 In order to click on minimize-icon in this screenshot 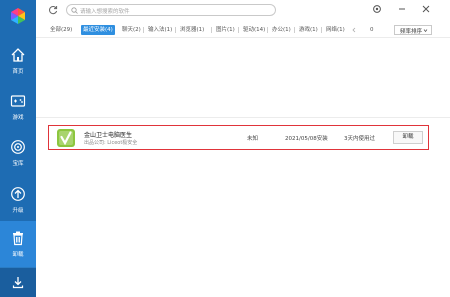, I will do `click(402, 9)`.